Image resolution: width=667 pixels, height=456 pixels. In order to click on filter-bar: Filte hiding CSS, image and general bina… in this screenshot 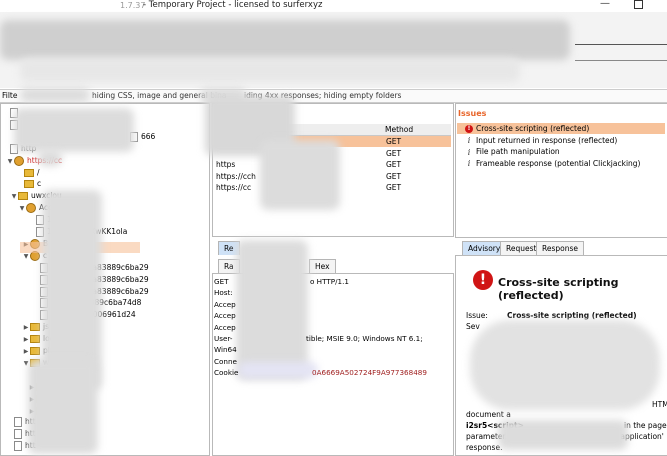, I will do `click(333, 96)`.